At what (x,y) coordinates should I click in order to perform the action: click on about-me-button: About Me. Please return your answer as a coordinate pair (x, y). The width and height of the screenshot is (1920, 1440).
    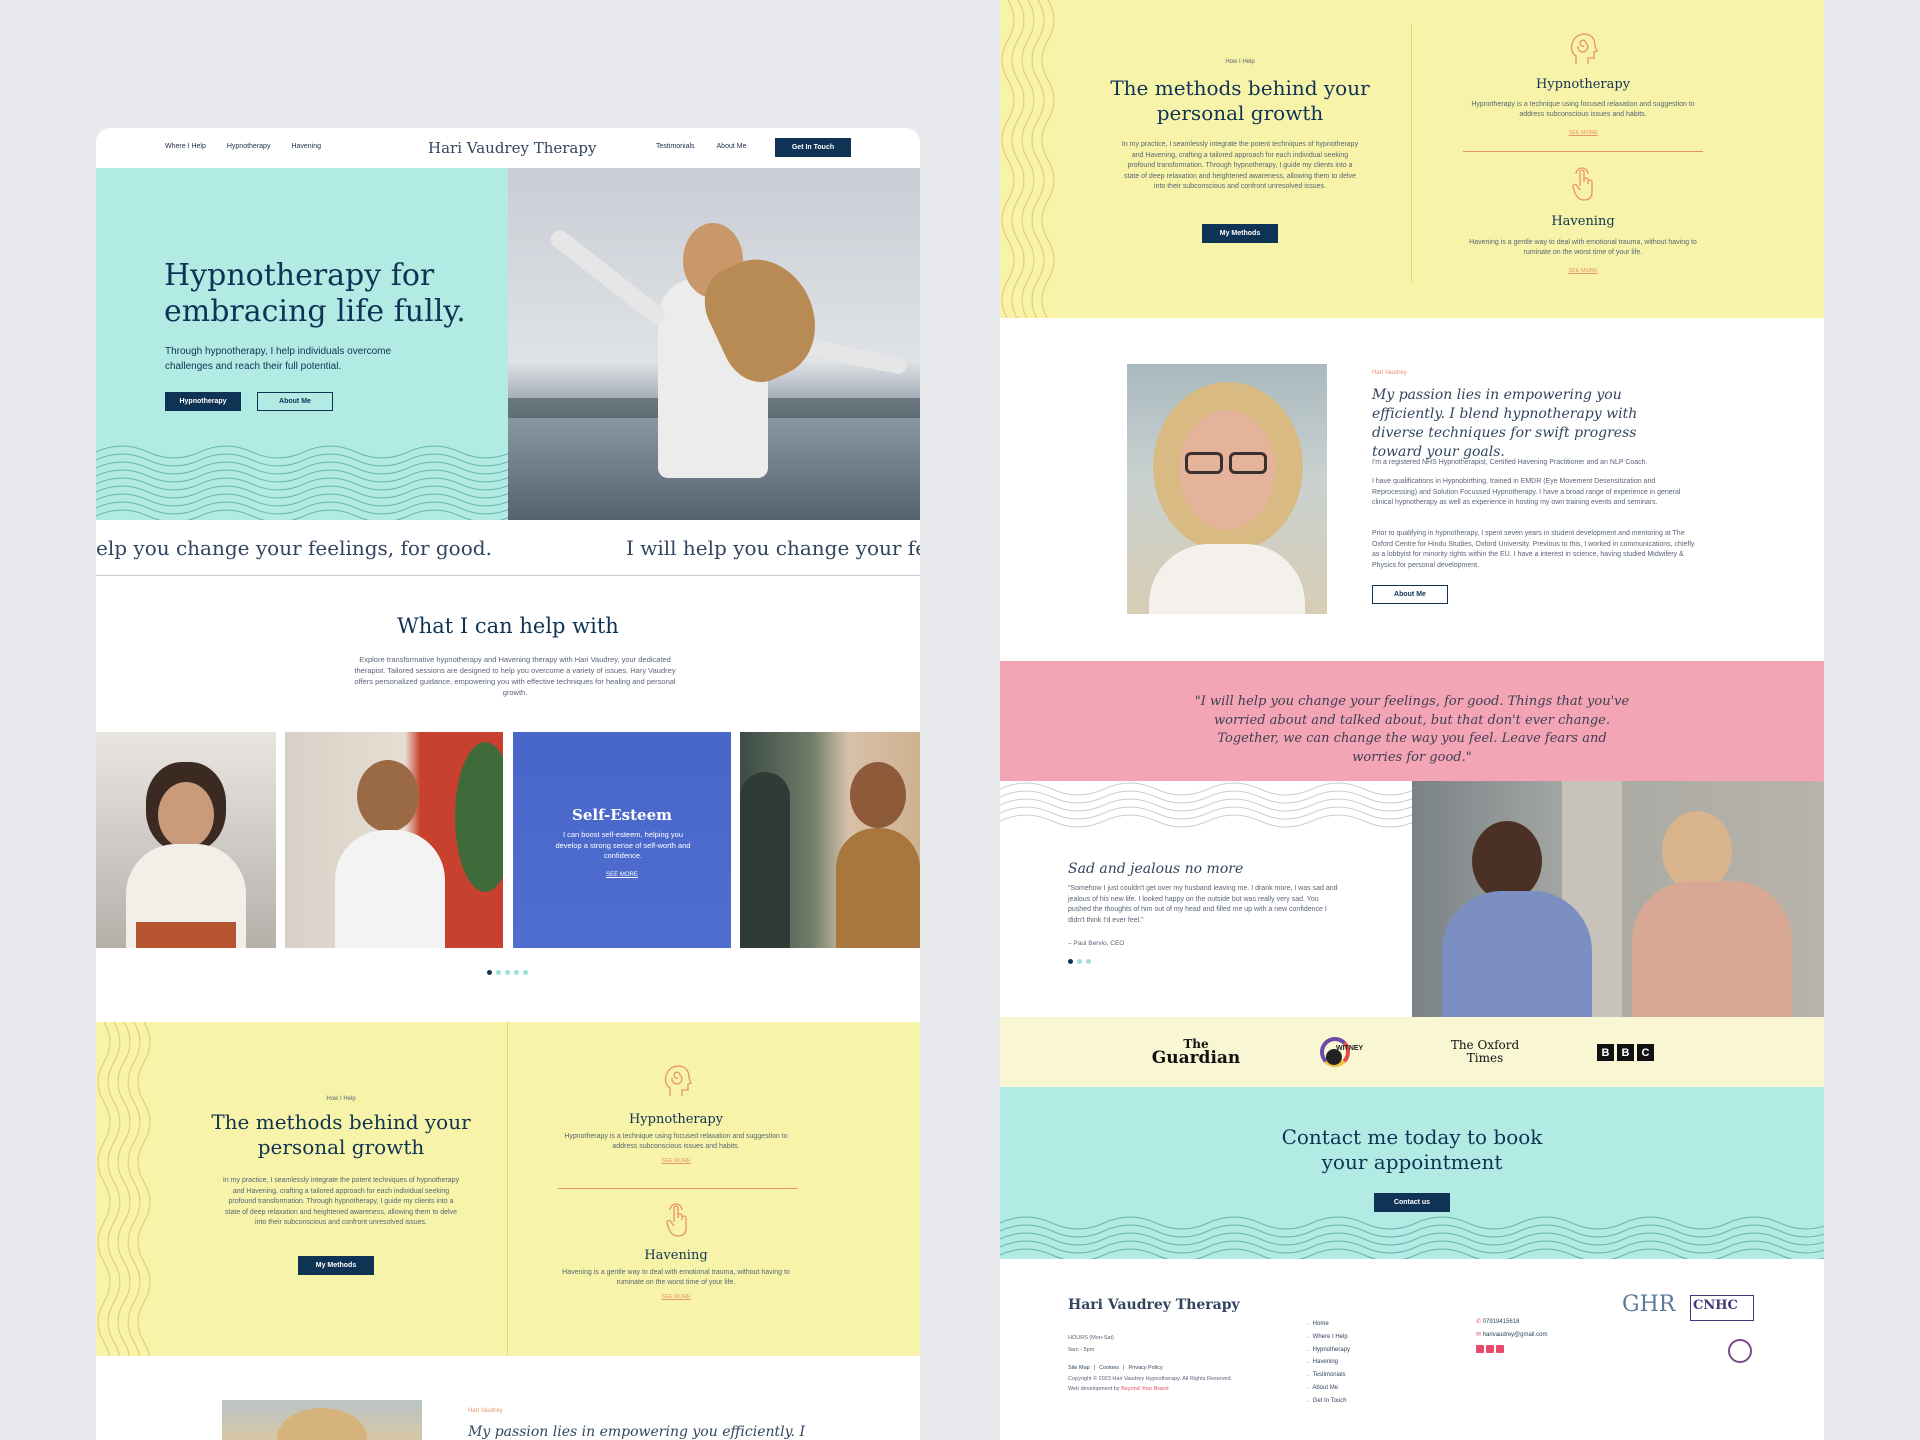
    Looking at the image, I should click on (1410, 594).